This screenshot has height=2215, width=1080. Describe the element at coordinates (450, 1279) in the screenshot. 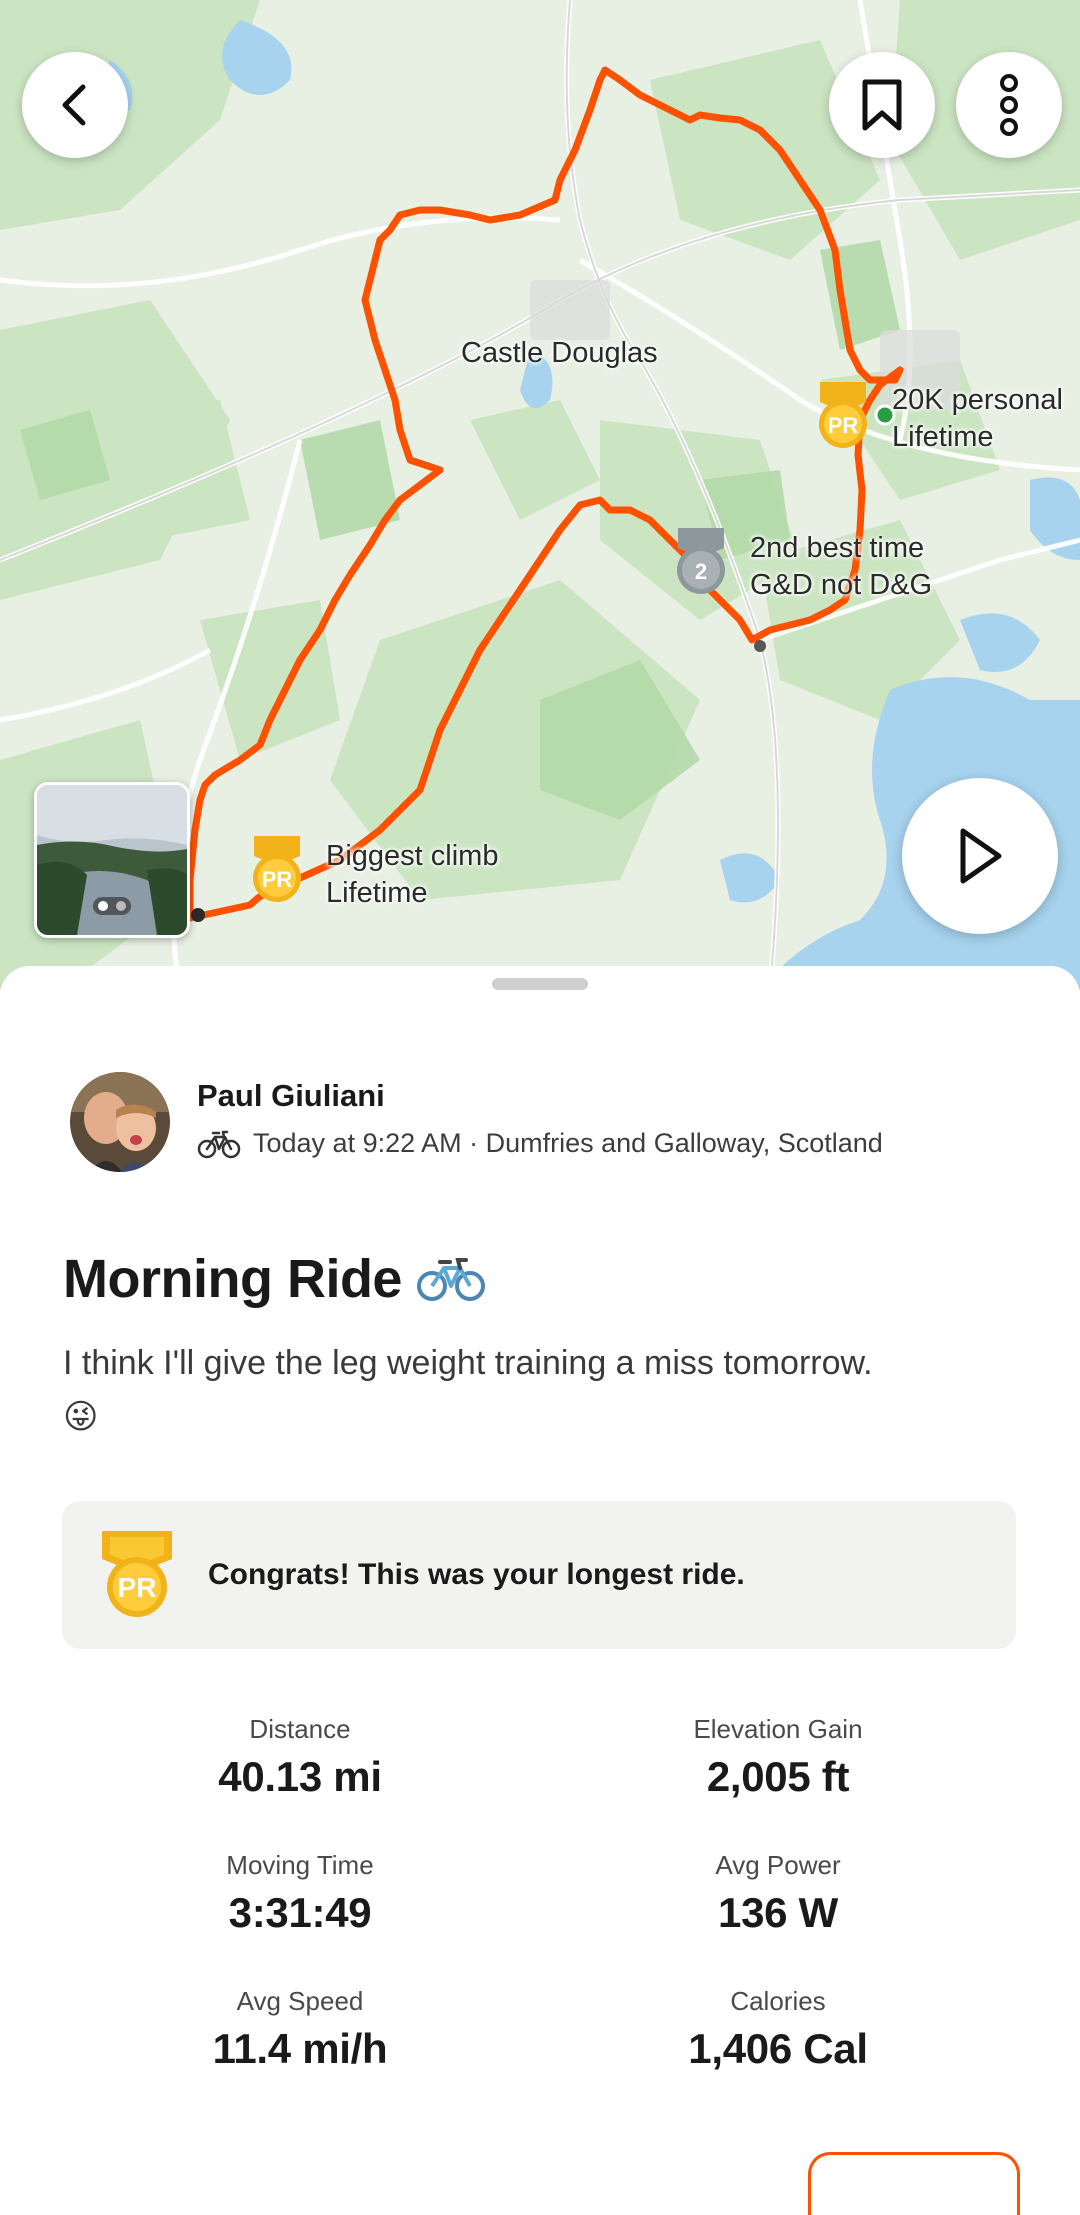

I see `bicycle-emoji-icon` at that location.